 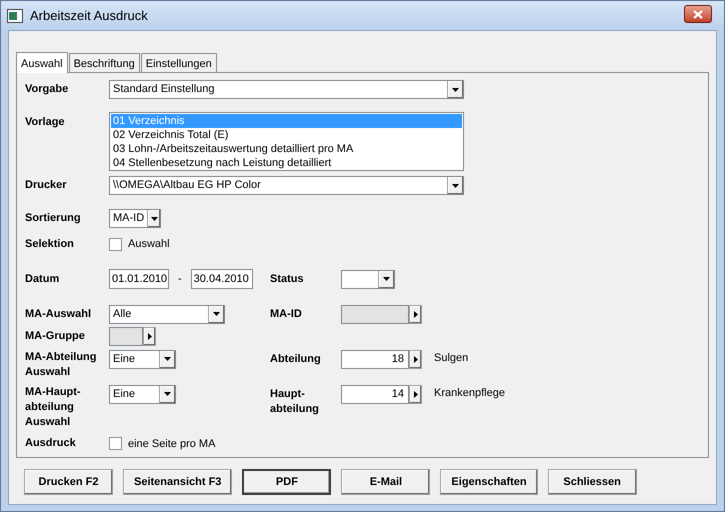 I want to click on tab: Beschriftung, so click(x=104, y=62).